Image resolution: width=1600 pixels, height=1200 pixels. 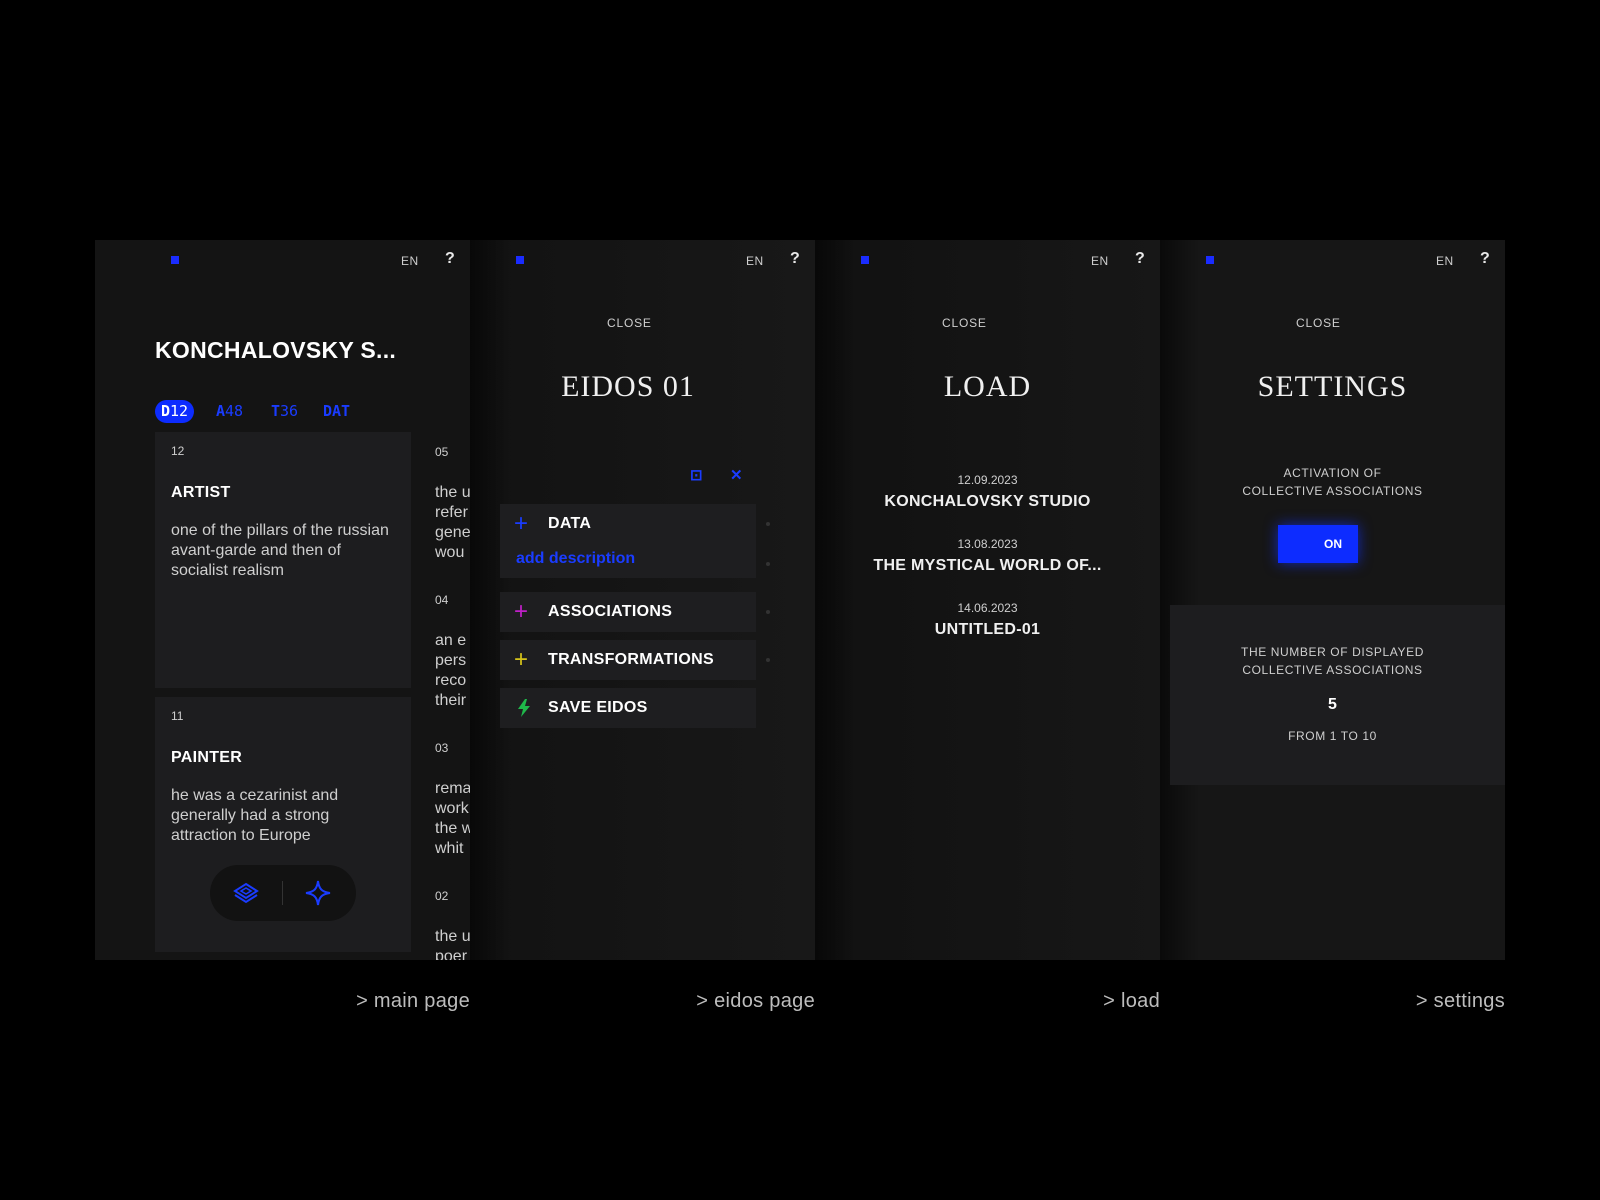 I want to click on saved-item-date: 13.08.2023, so click(x=987, y=544).